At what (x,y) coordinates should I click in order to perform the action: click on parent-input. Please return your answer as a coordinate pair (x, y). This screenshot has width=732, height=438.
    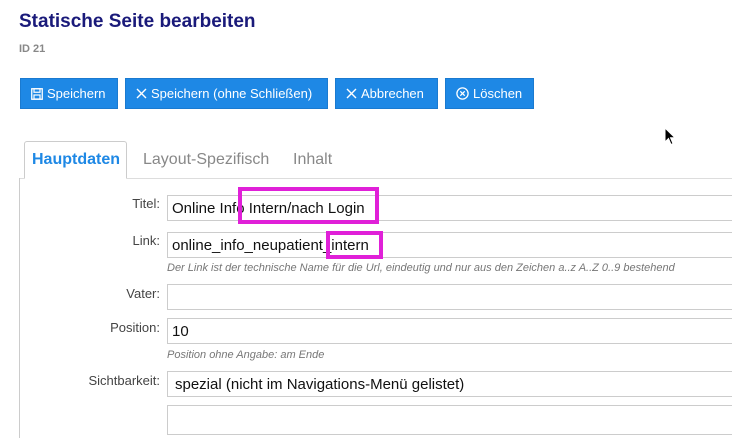
    Looking at the image, I should click on (449, 297).